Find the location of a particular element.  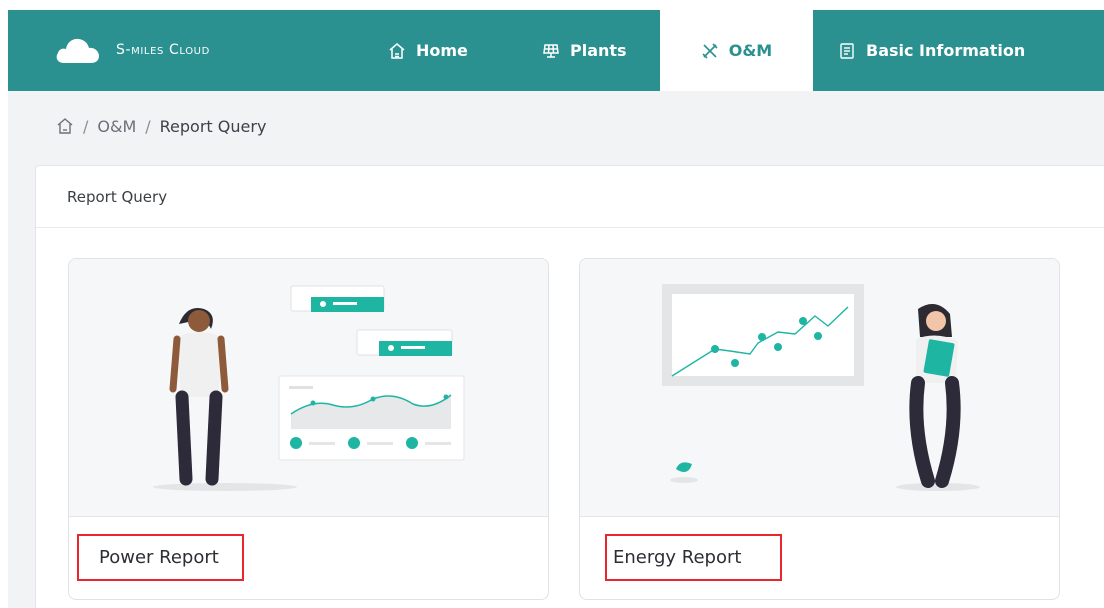

brand-name: S-miles Cloud is located at coordinates (163, 50).